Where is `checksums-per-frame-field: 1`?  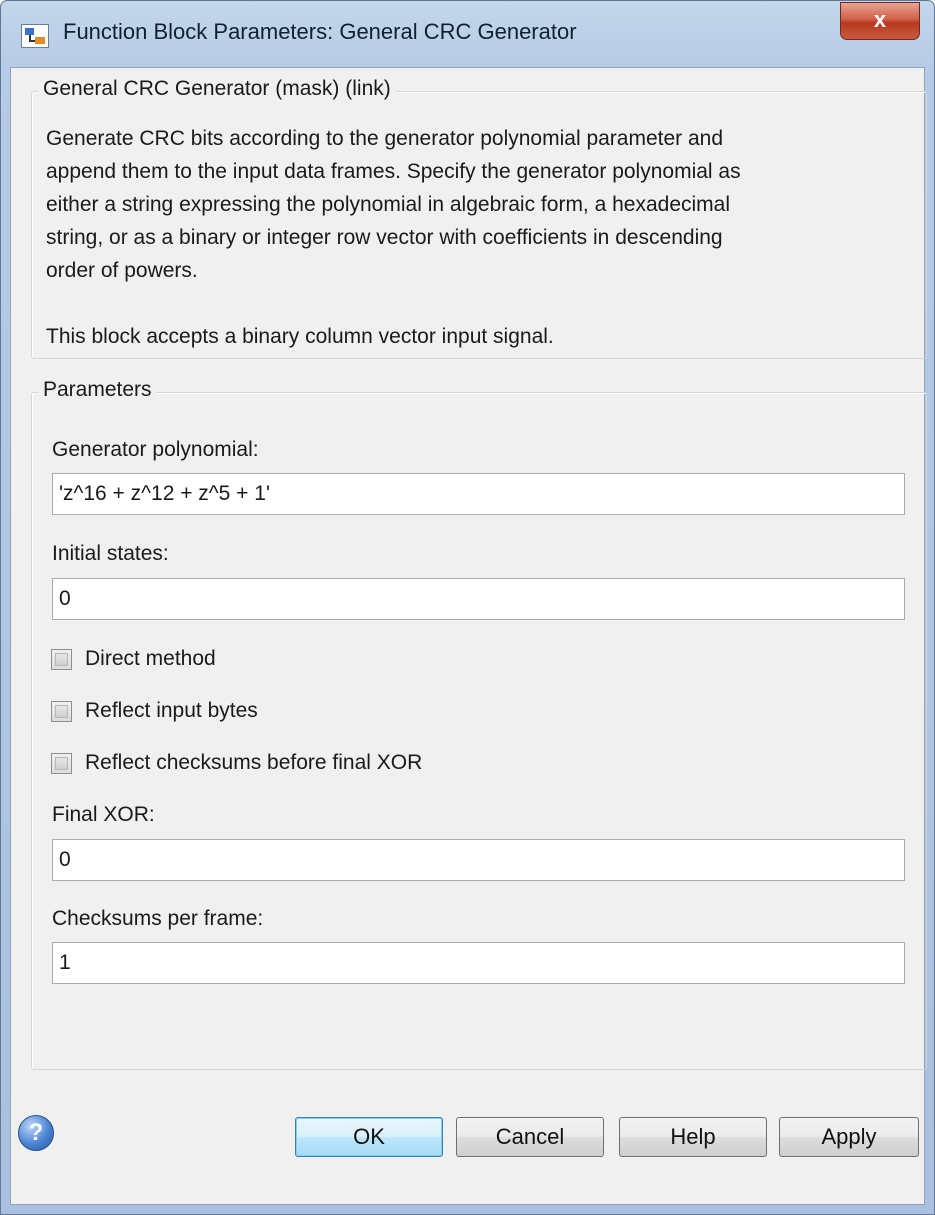 checksums-per-frame-field: 1 is located at coordinates (478, 963).